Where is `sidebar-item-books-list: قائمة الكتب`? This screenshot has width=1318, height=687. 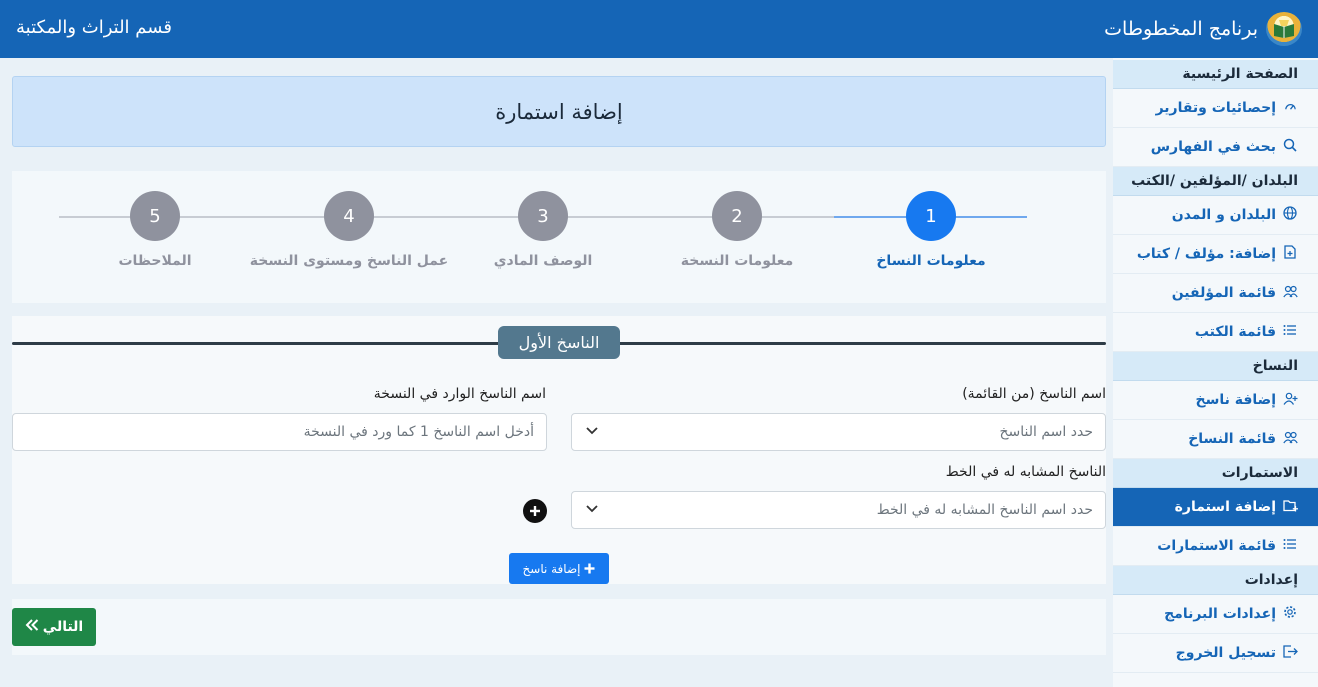
sidebar-item-books-list: قائمة الكتب is located at coordinates (1215, 332).